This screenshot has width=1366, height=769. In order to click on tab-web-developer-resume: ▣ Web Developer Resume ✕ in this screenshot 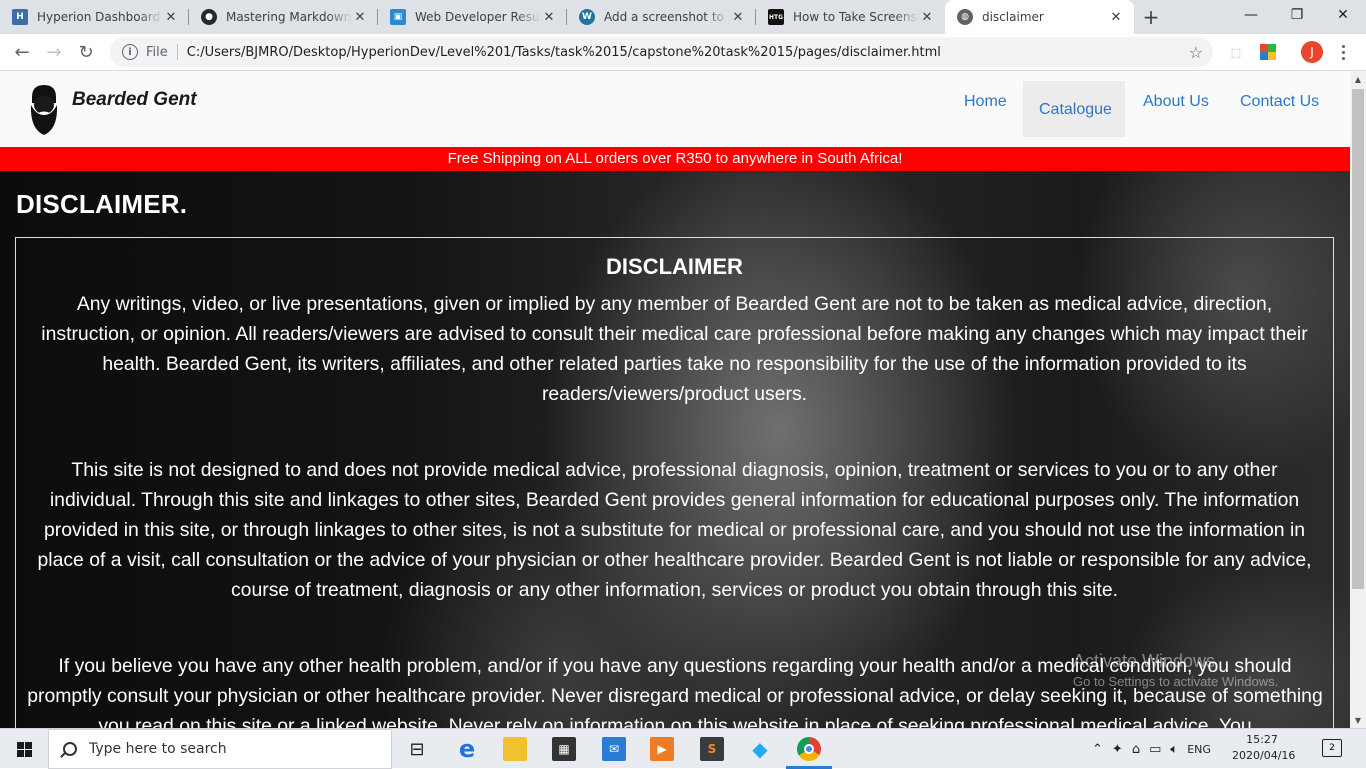, I will do `click(472, 17)`.